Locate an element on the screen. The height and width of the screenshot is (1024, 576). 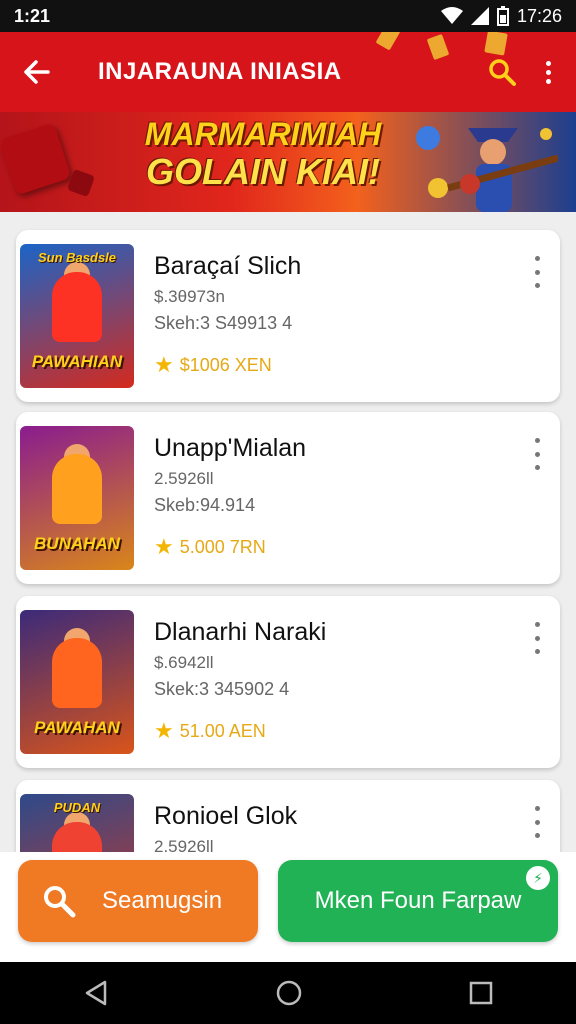
signal-icon is located at coordinates (479, 16).